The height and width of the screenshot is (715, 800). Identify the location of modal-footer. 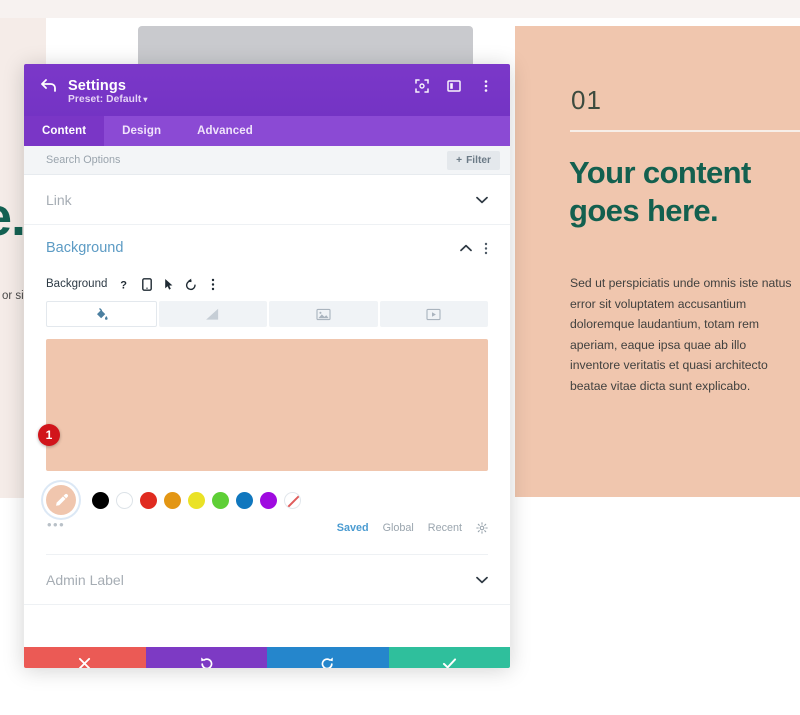
(267, 657).